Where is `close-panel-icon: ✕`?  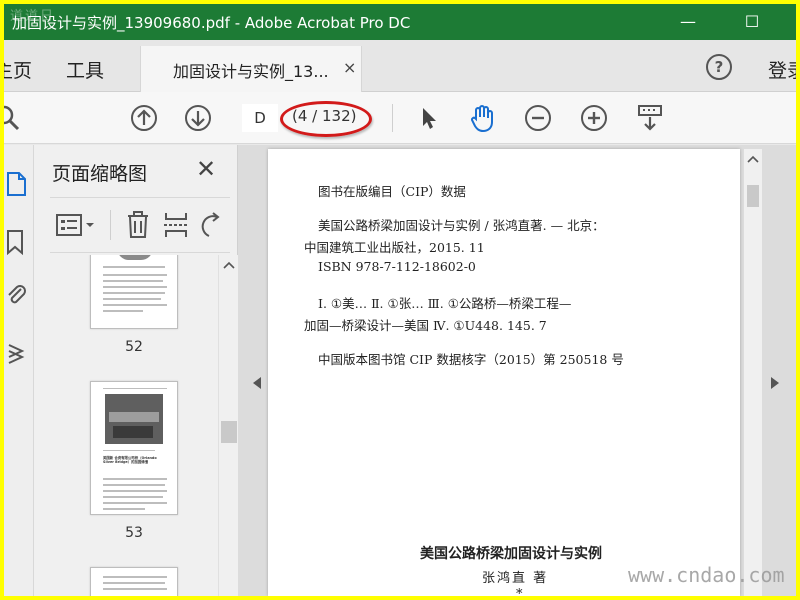 close-panel-icon: ✕ is located at coordinates (206, 169).